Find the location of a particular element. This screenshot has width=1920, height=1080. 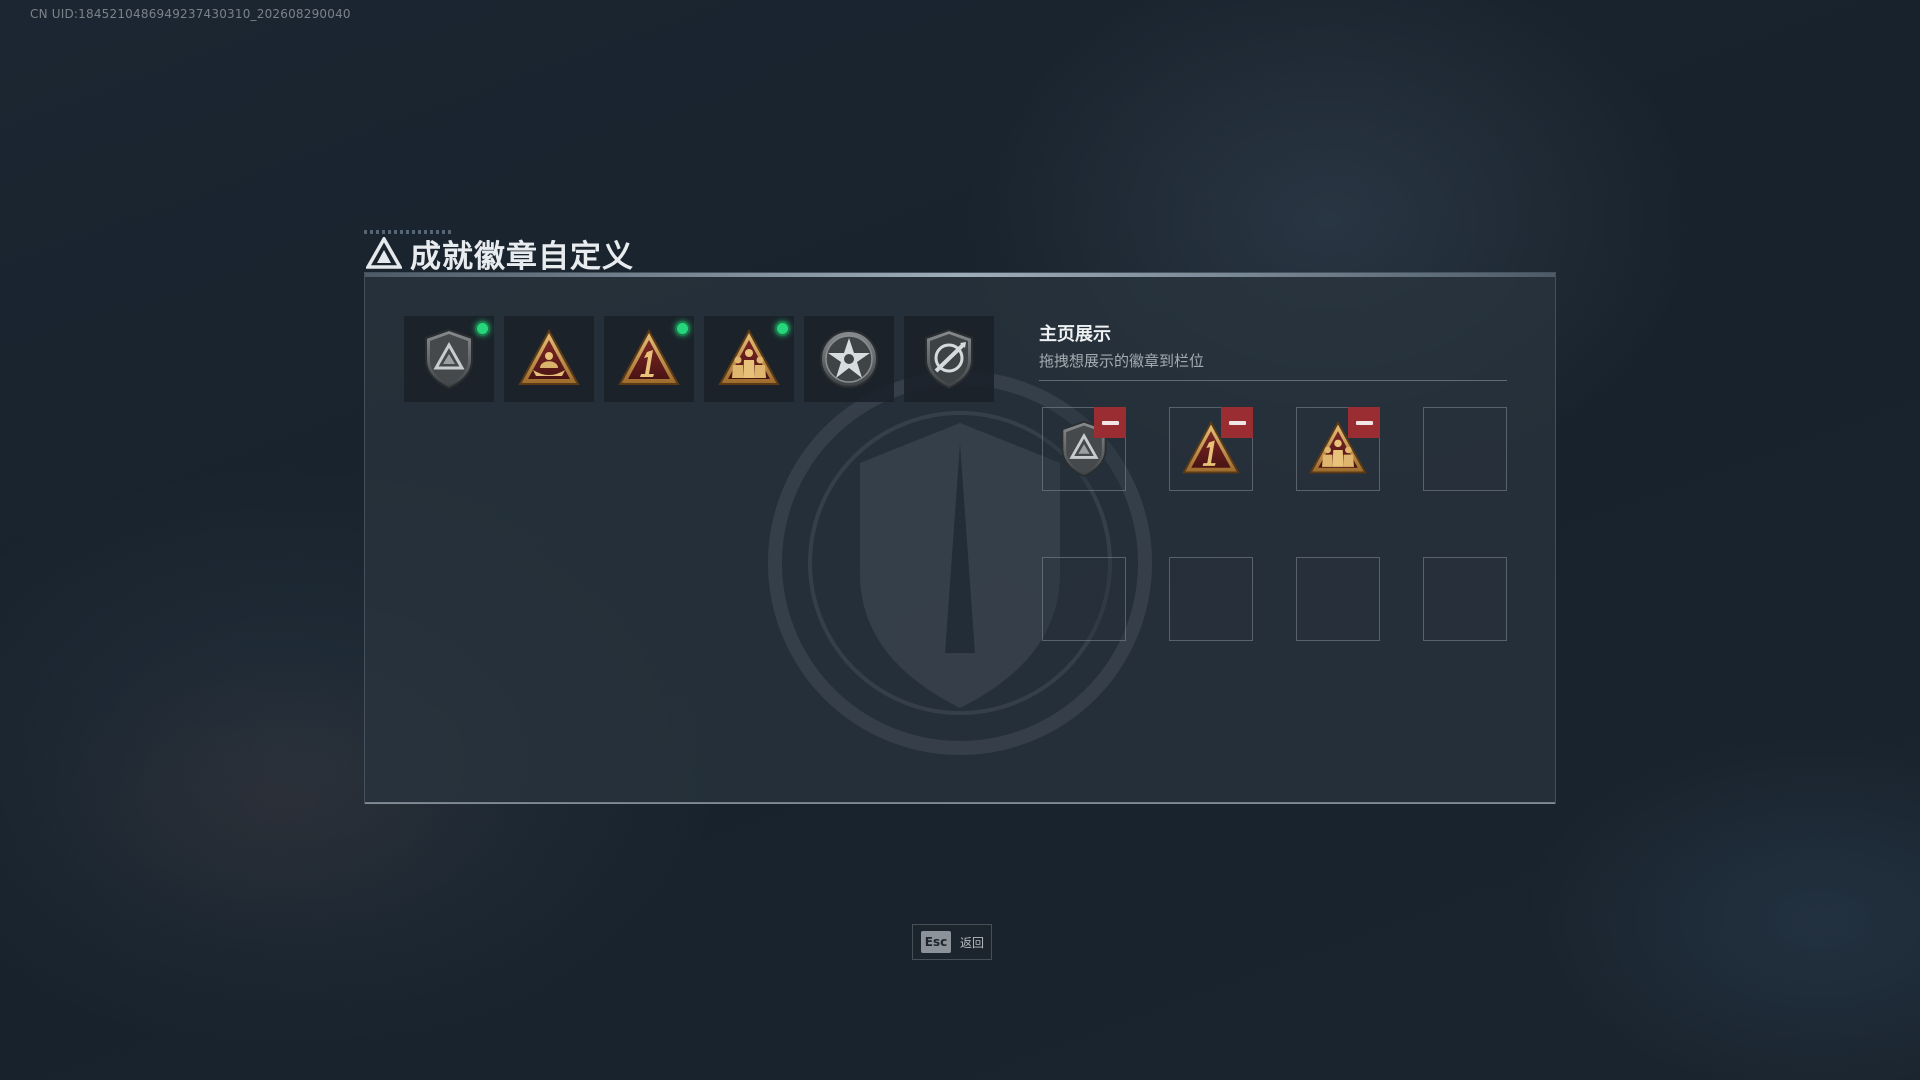

star-medal-badge-icon is located at coordinates (849, 359).